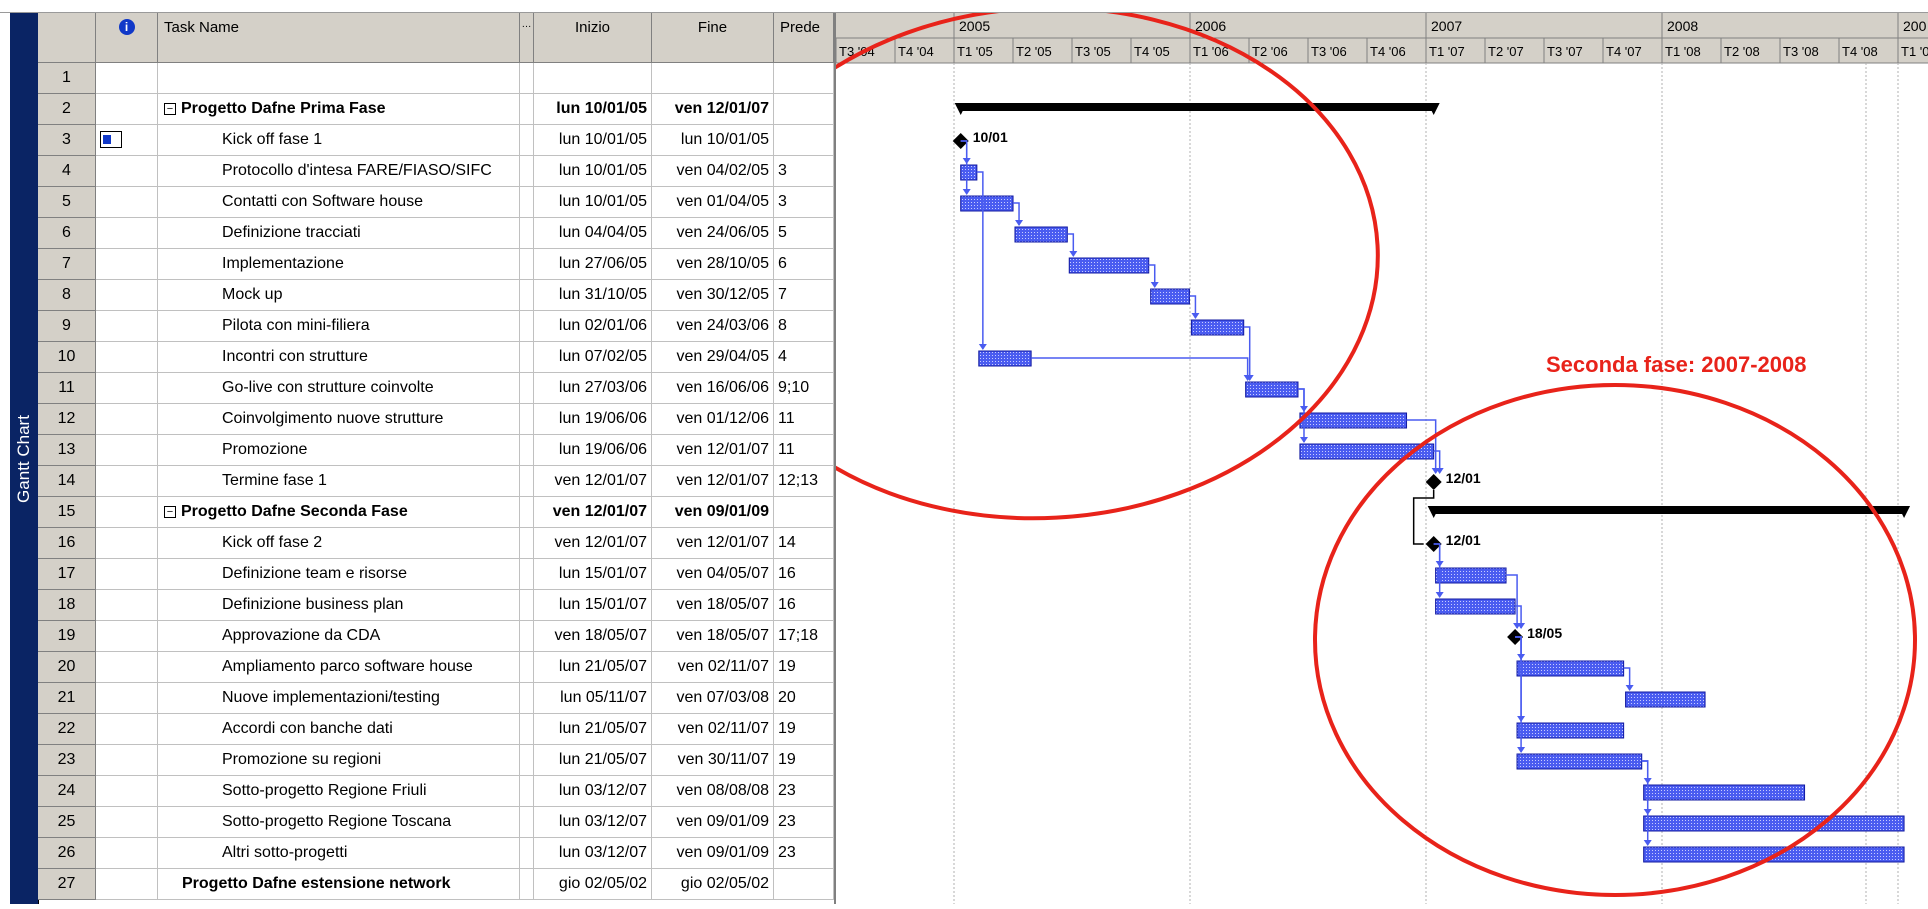  I want to click on row-id-cell: 17, so click(67, 574).